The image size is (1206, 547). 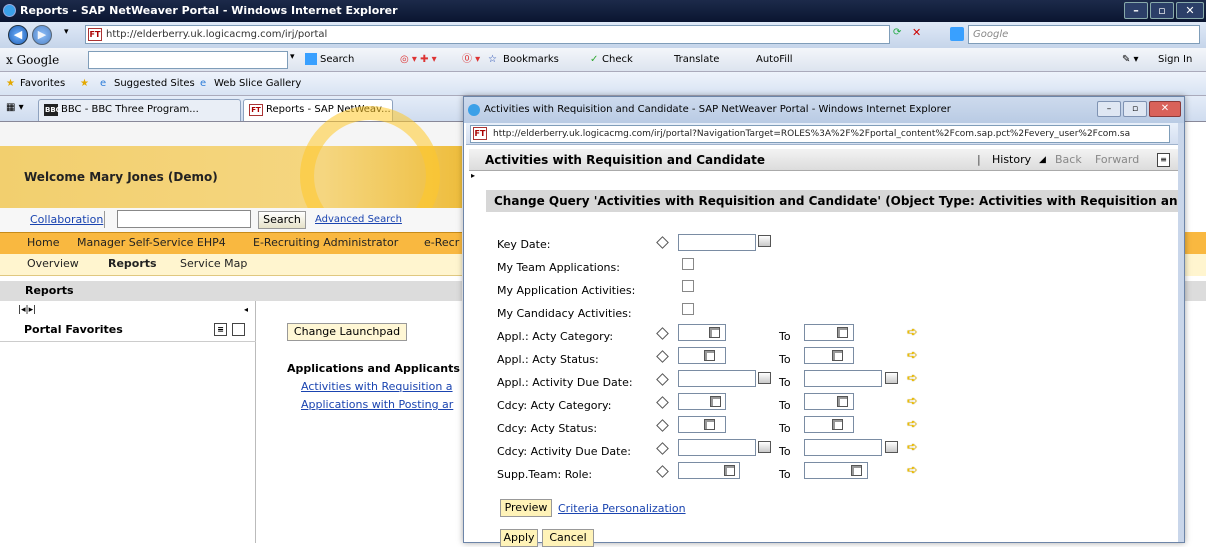 What do you see at coordinates (43, 242) in the screenshot?
I see `nav-home: Home` at bounding box center [43, 242].